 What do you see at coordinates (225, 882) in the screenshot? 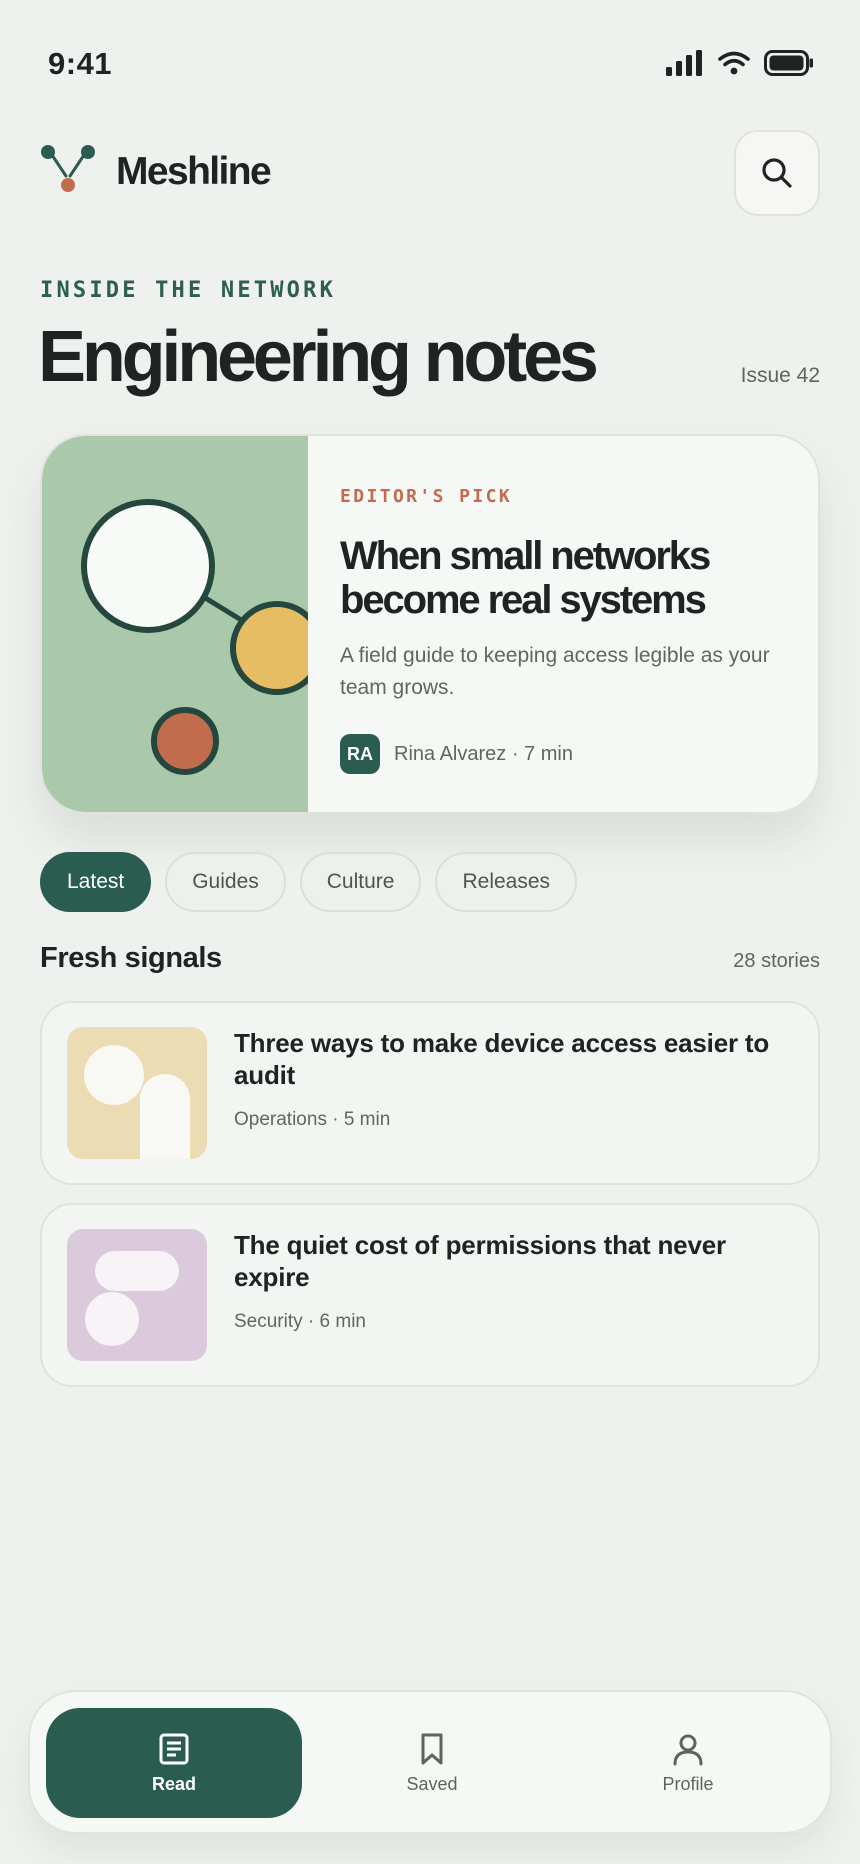
I see `filter-chip-guides: Guides` at bounding box center [225, 882].